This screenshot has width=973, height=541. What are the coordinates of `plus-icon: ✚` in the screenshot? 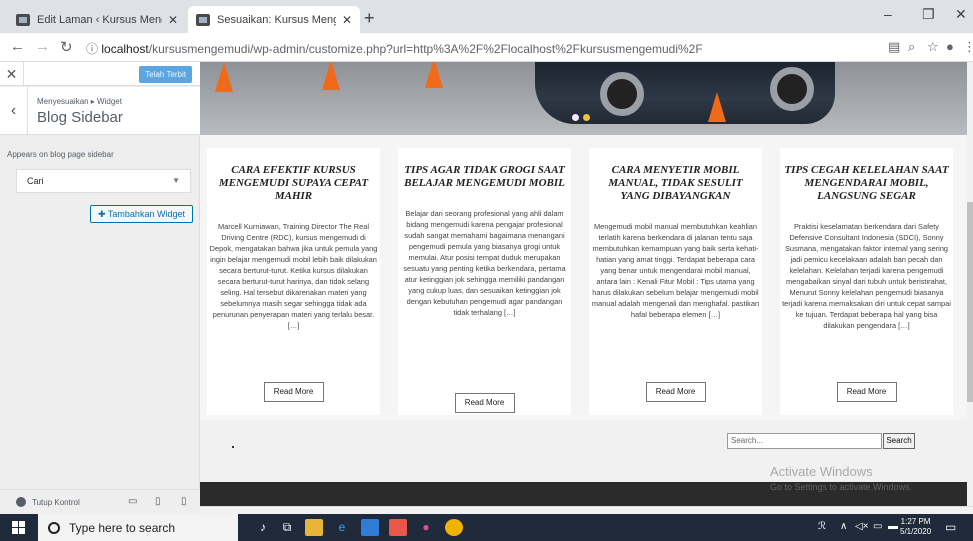 It's located at (102, 214).